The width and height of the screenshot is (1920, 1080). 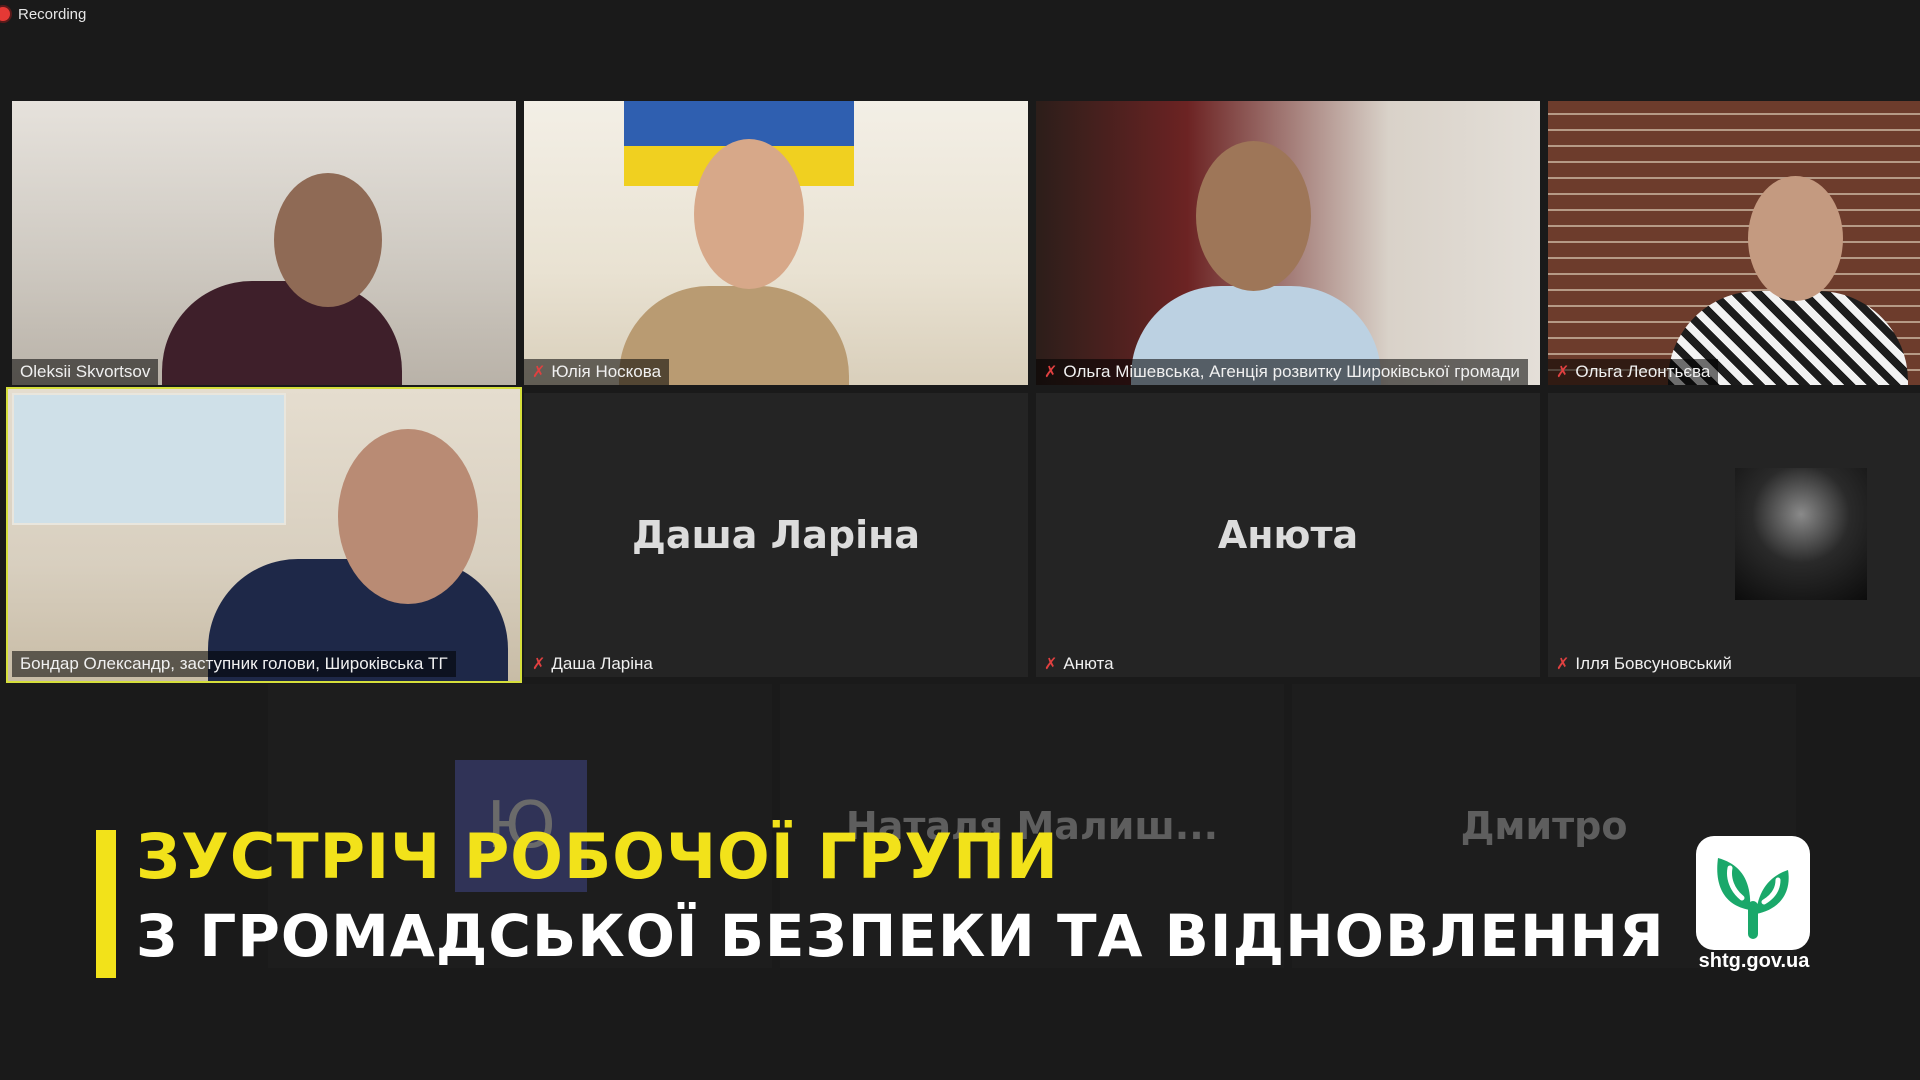 What do you see at coordinates (592, 663) in the screenshot?
I see `participant-name-label: ✗ Даша Ларіна` at bounding box center [592, 663].